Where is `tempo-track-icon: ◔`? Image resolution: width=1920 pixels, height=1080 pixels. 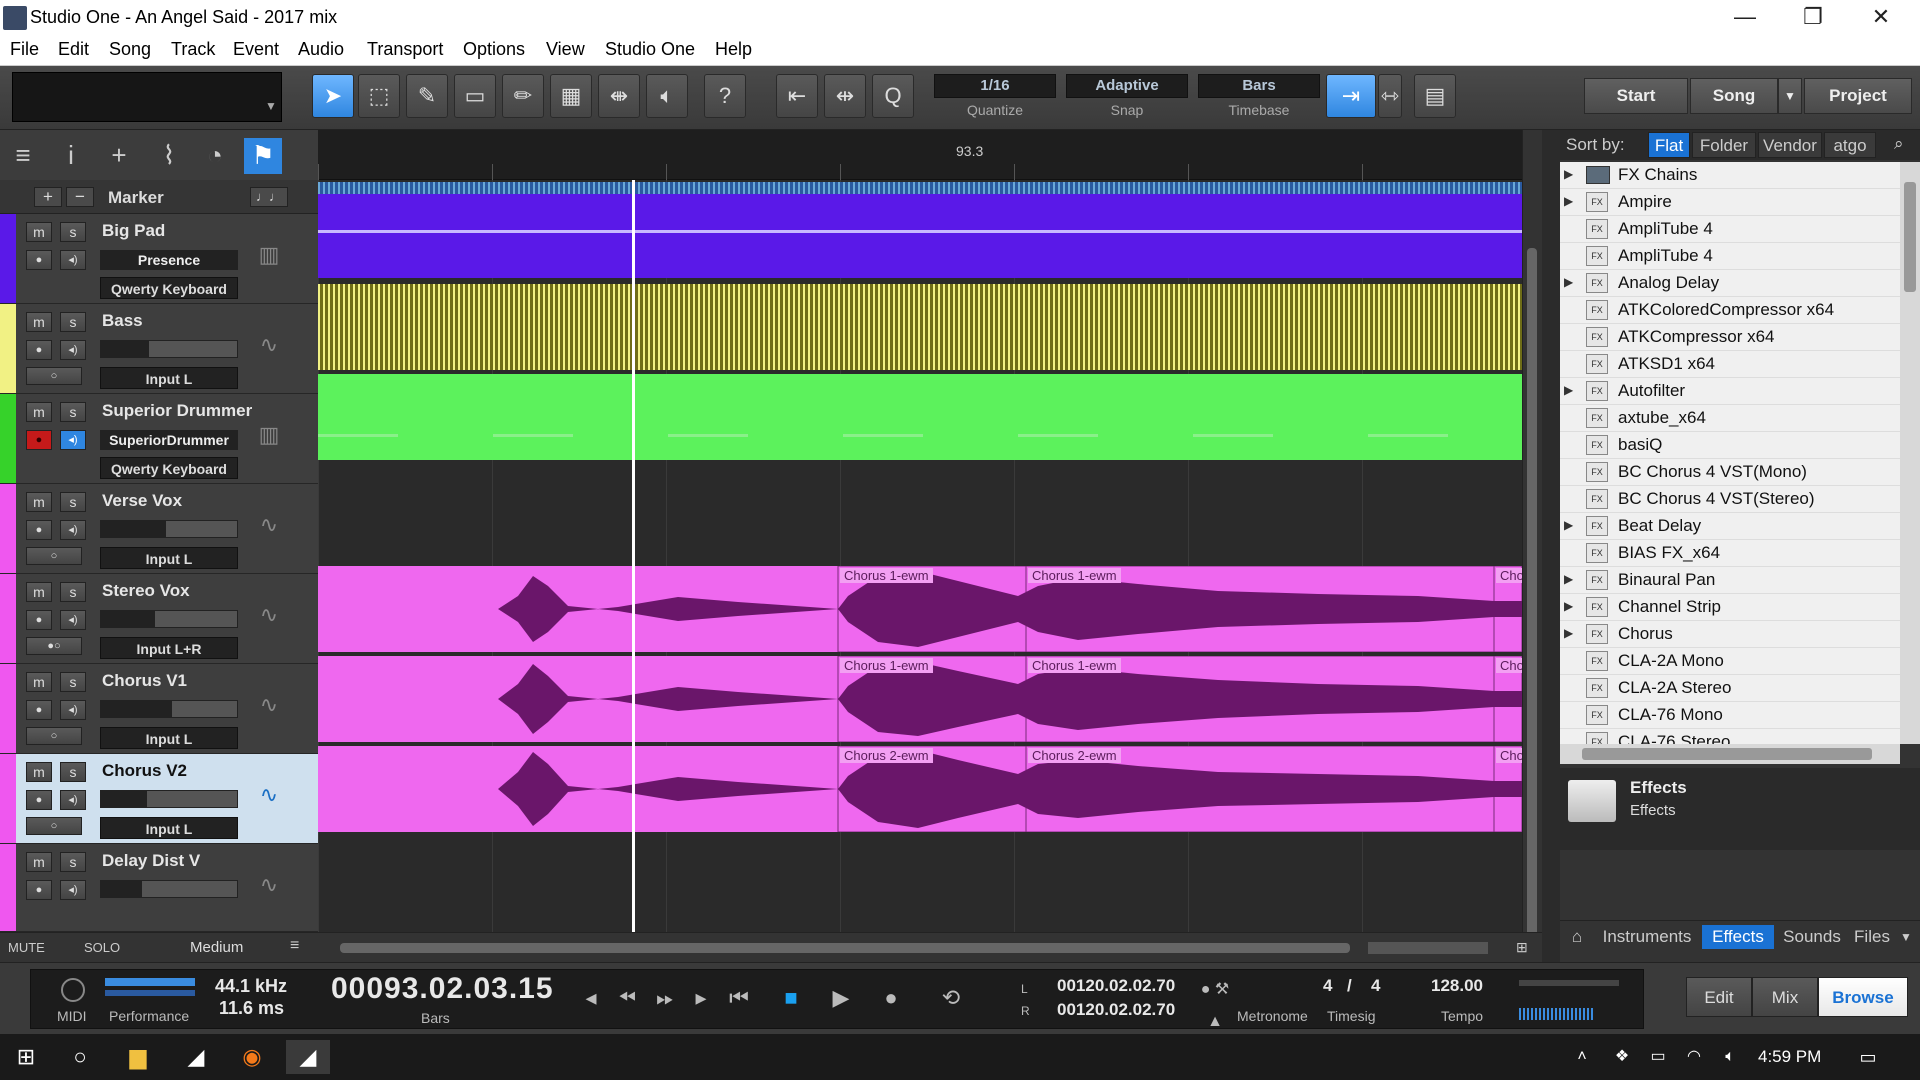
tempo-track-icon: ◔ is located at coordinates (215, 156).